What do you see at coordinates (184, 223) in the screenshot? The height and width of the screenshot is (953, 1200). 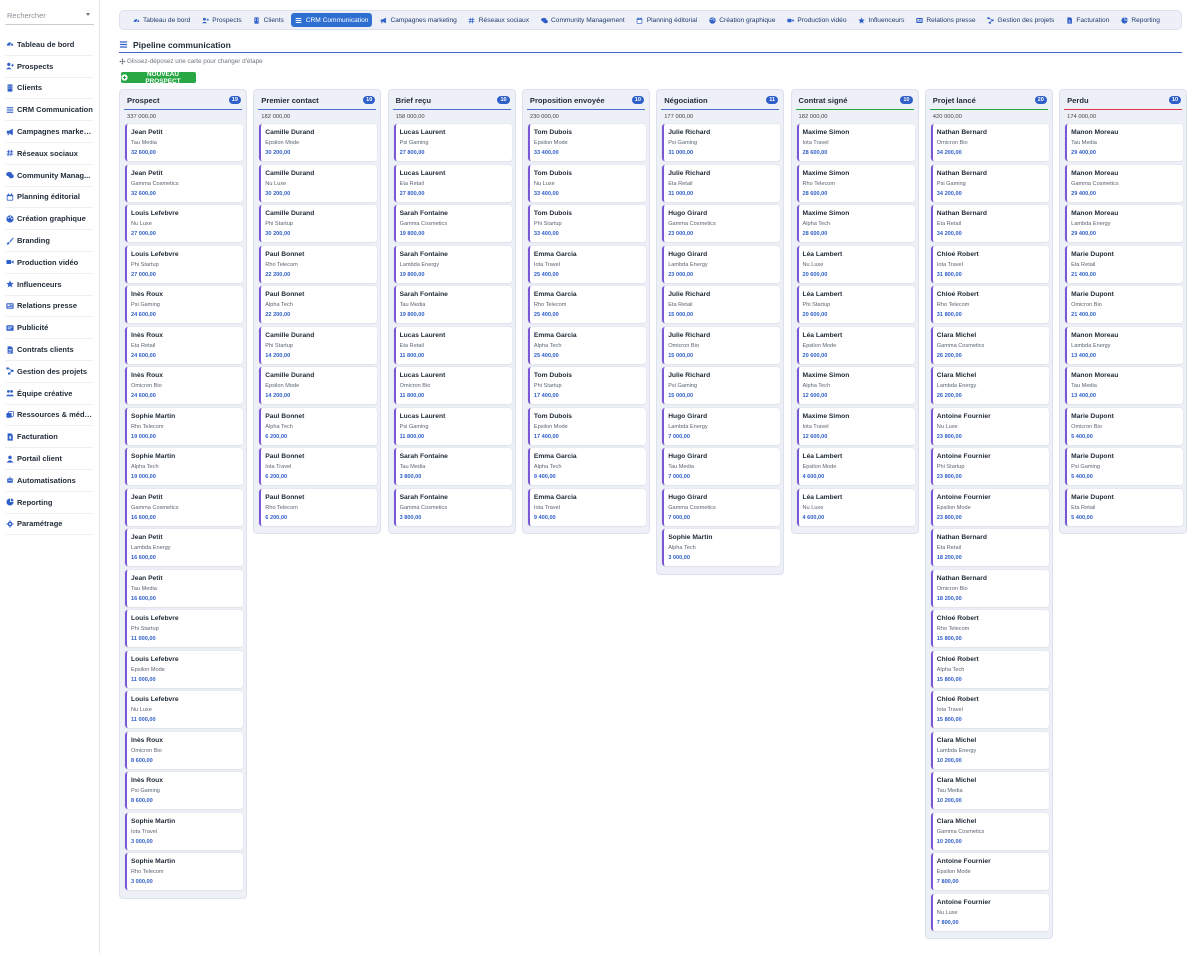 I see `prospect-card: Louis Lefebvre Nu Luxe 27 000,00` at bounding box center [184, 223].